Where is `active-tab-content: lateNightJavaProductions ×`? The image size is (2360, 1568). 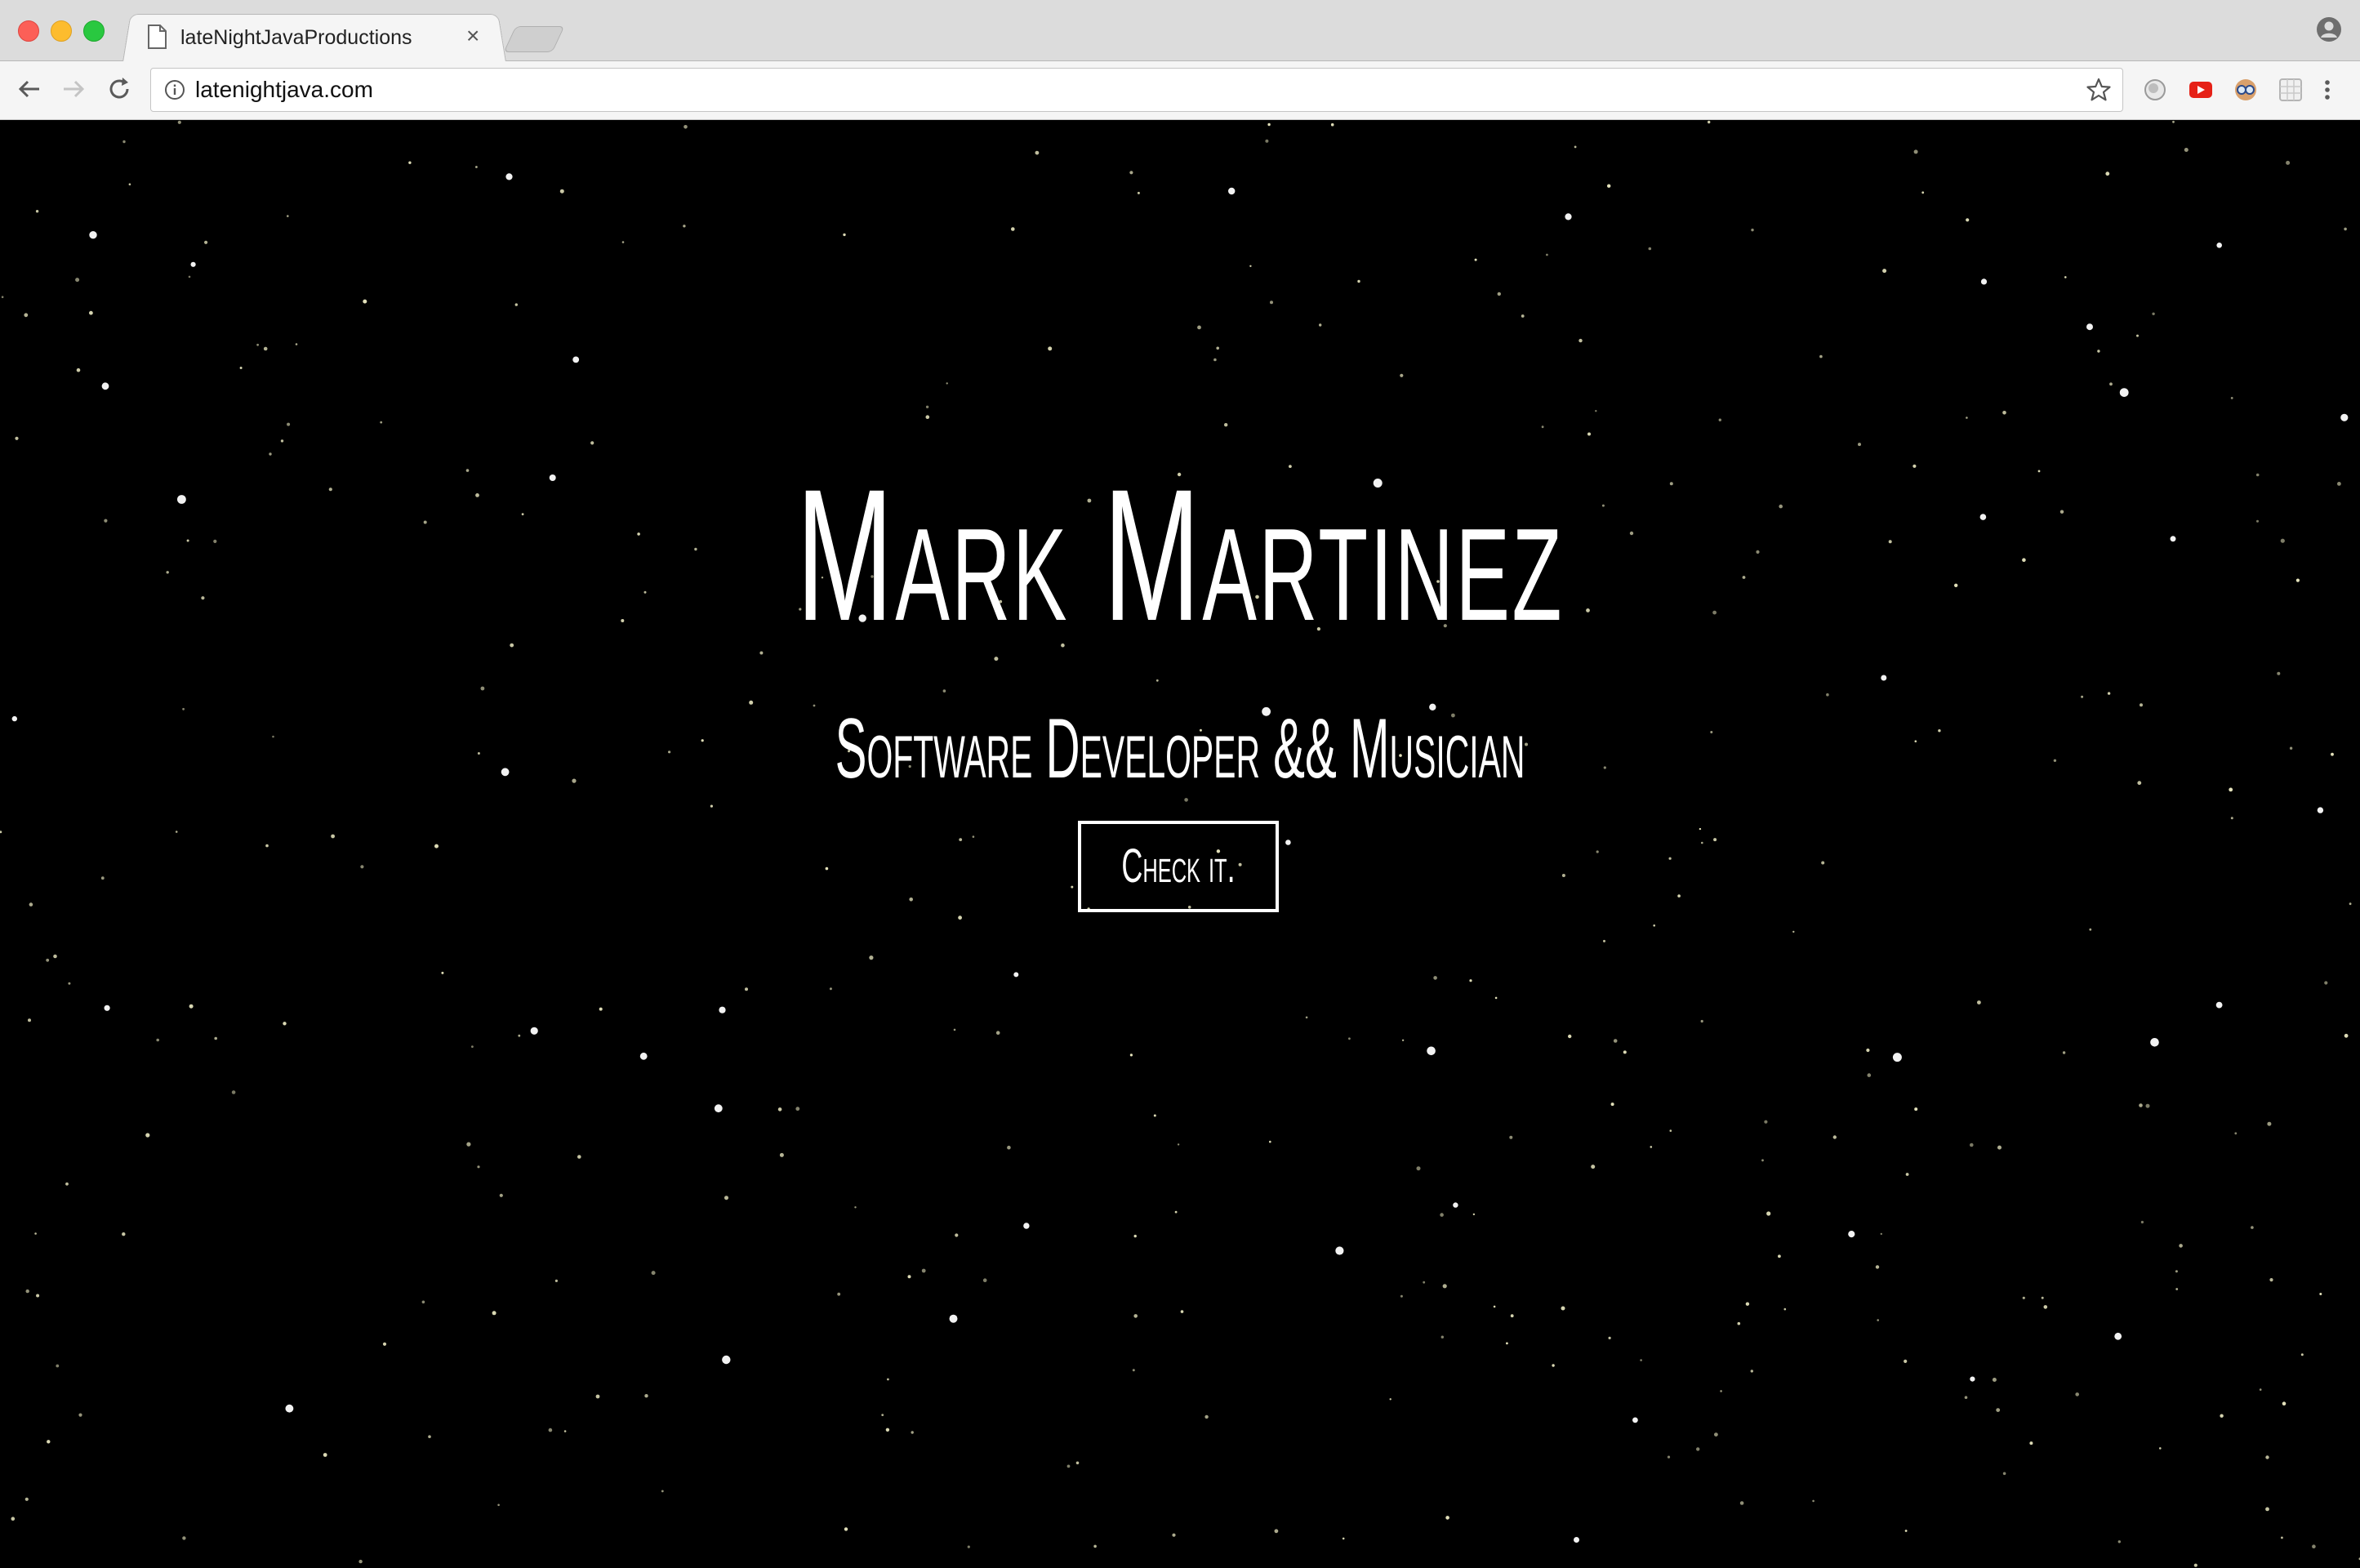 active-tab-content: lateNightJavaProductions × is located at coordinates (322, 37).